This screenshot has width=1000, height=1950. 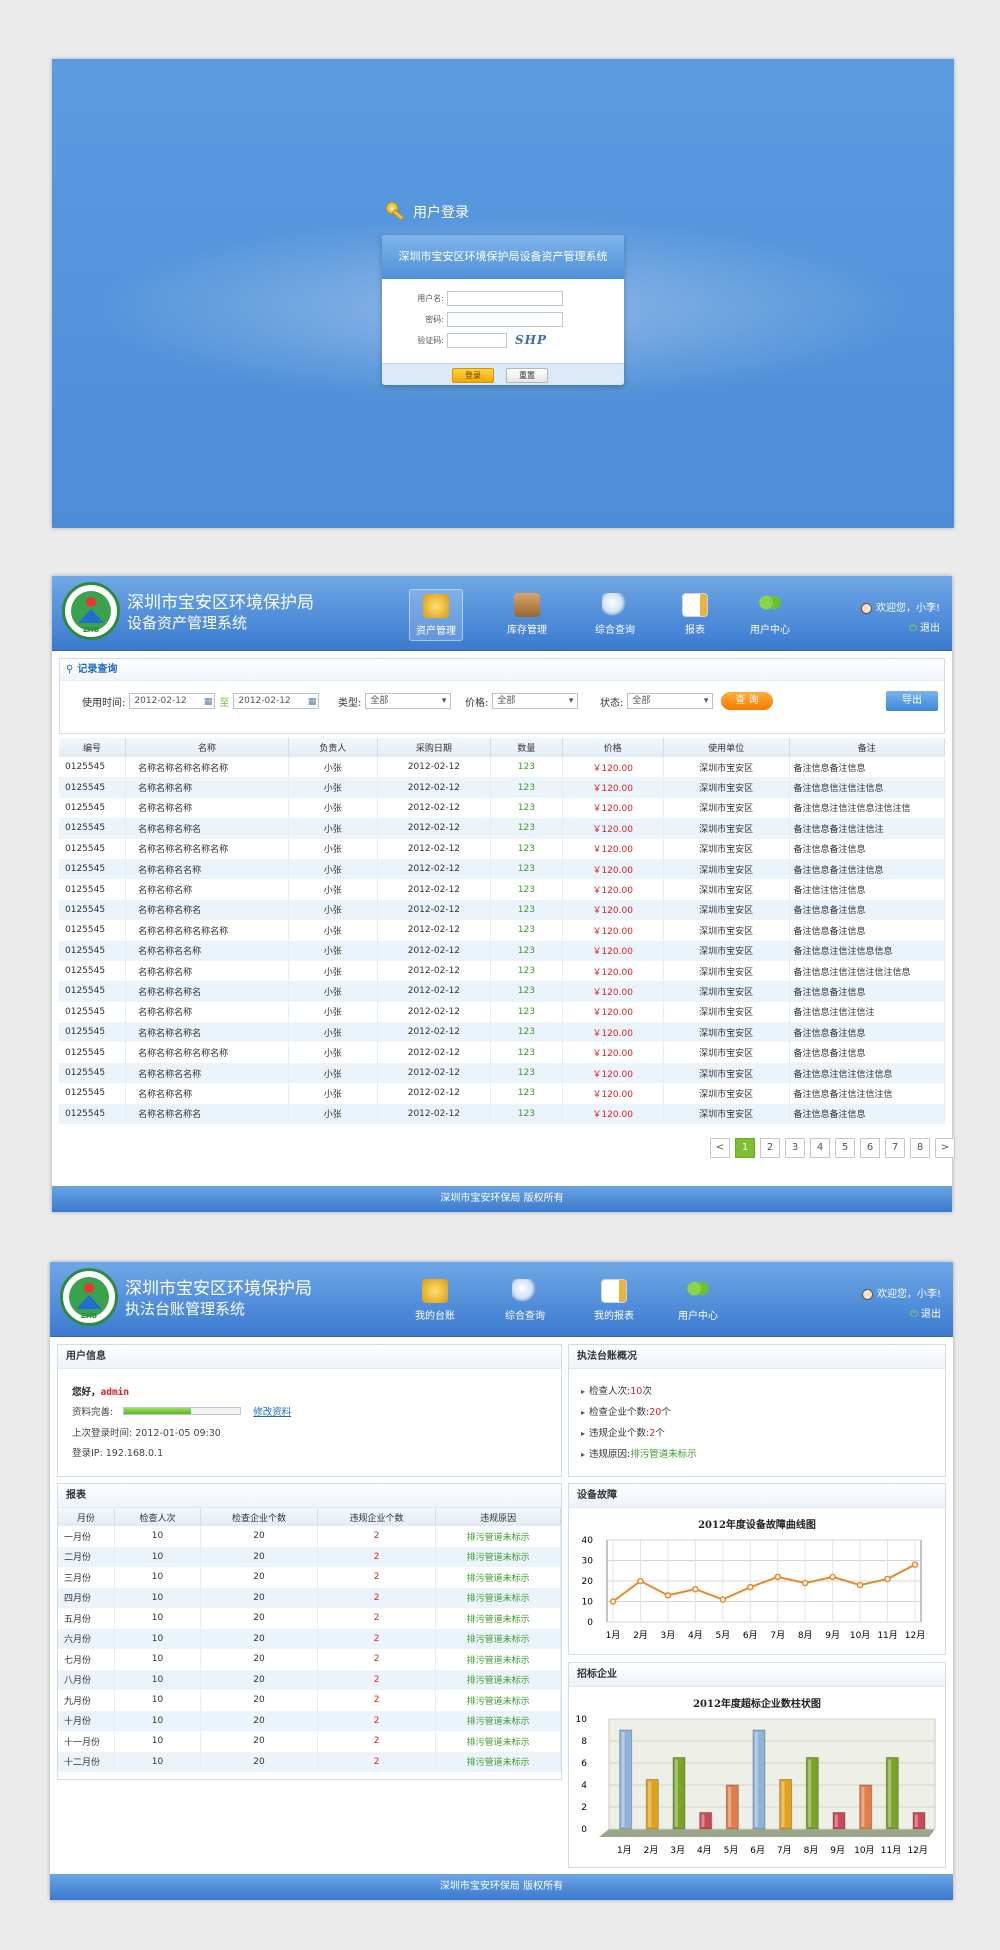 I want to click on plot-floor, so click(x=767, y=1833).